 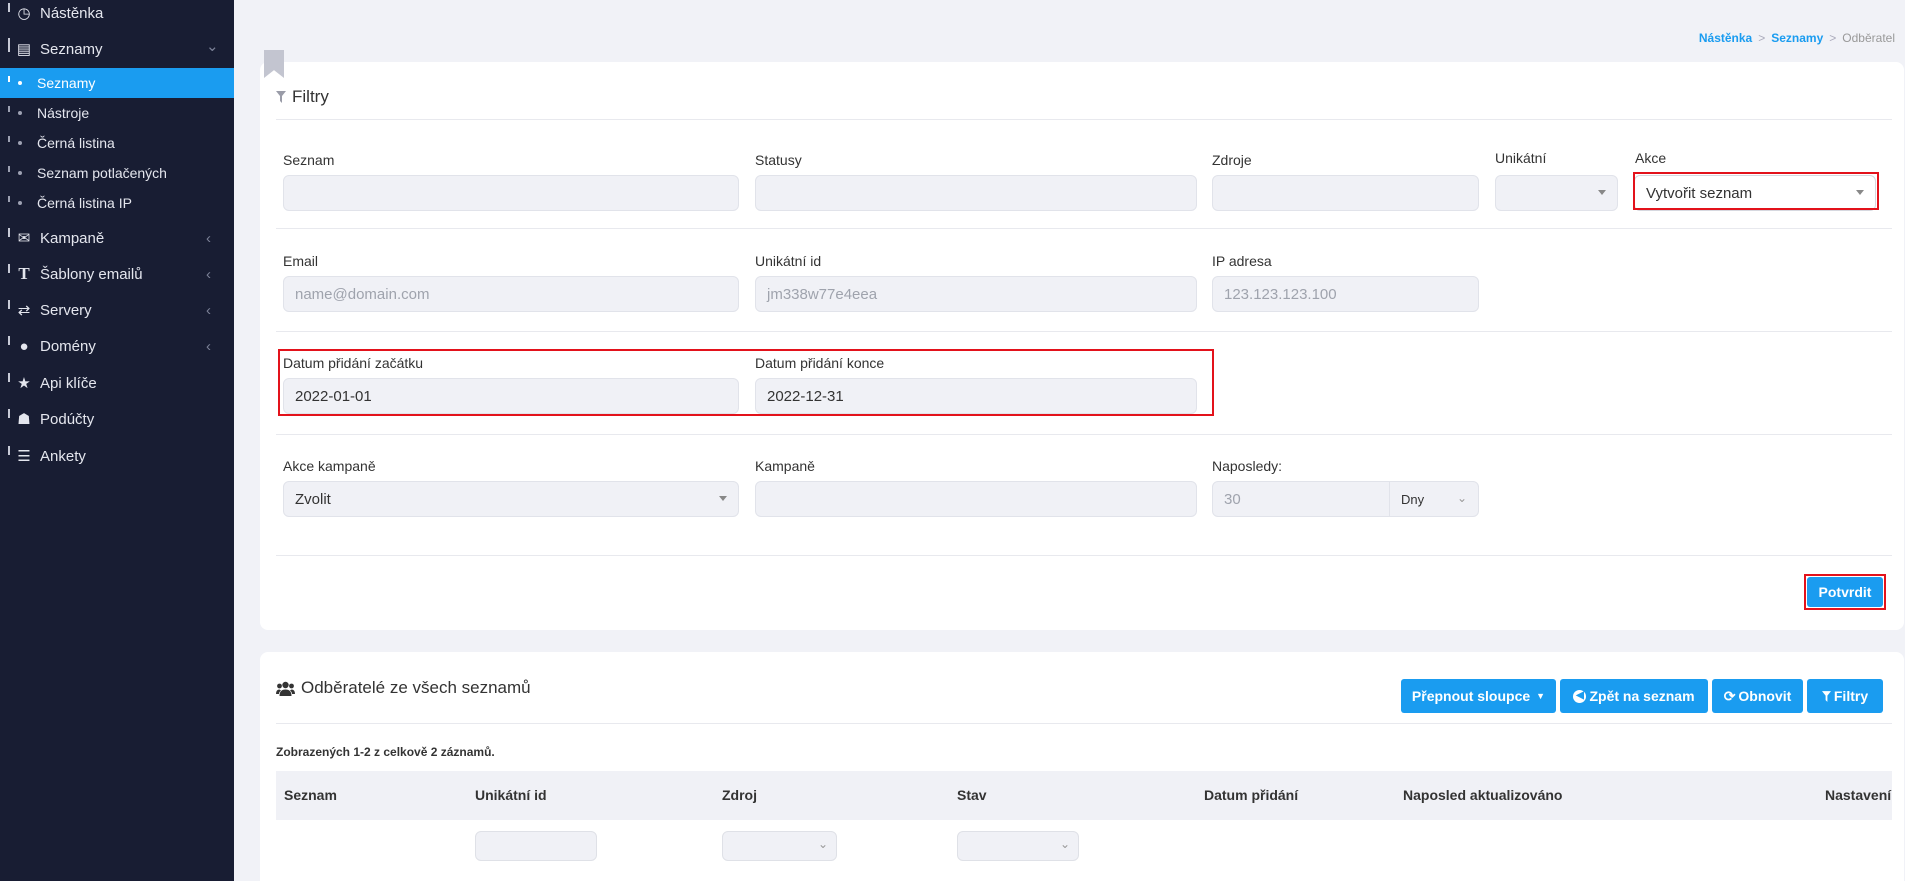 What do you see at coordinates (329, 466) in the screenshot?
I see `akce-kampane-label: Akce kampaně` at bounding box center [329, 466].